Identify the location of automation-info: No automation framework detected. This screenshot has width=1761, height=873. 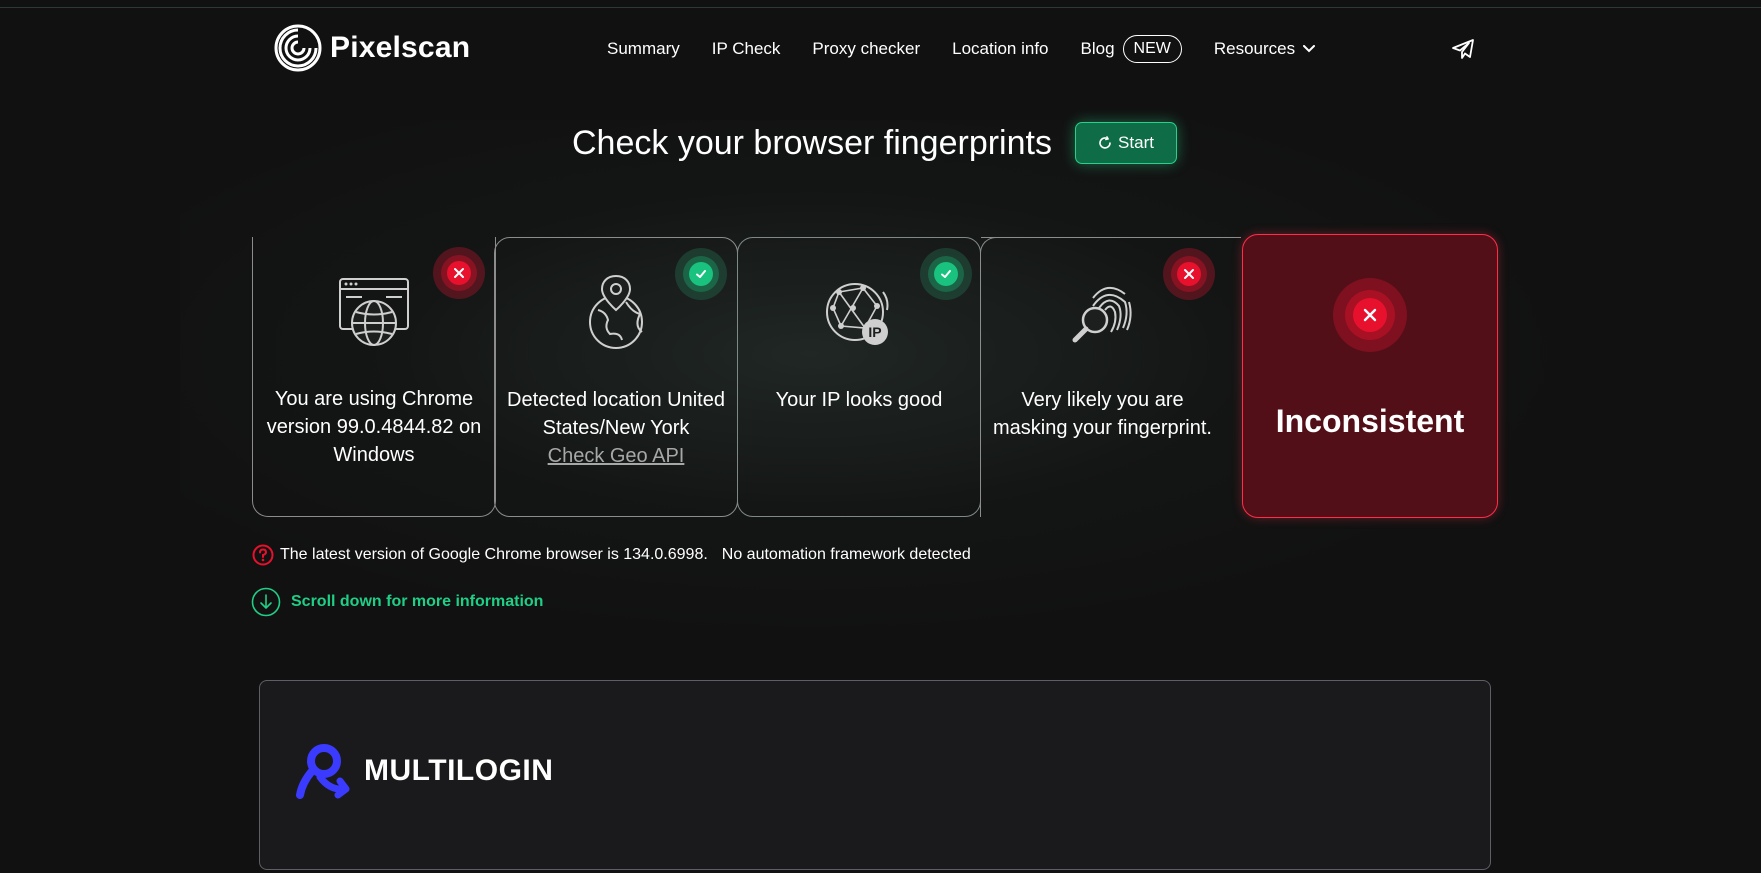
(846, 554).